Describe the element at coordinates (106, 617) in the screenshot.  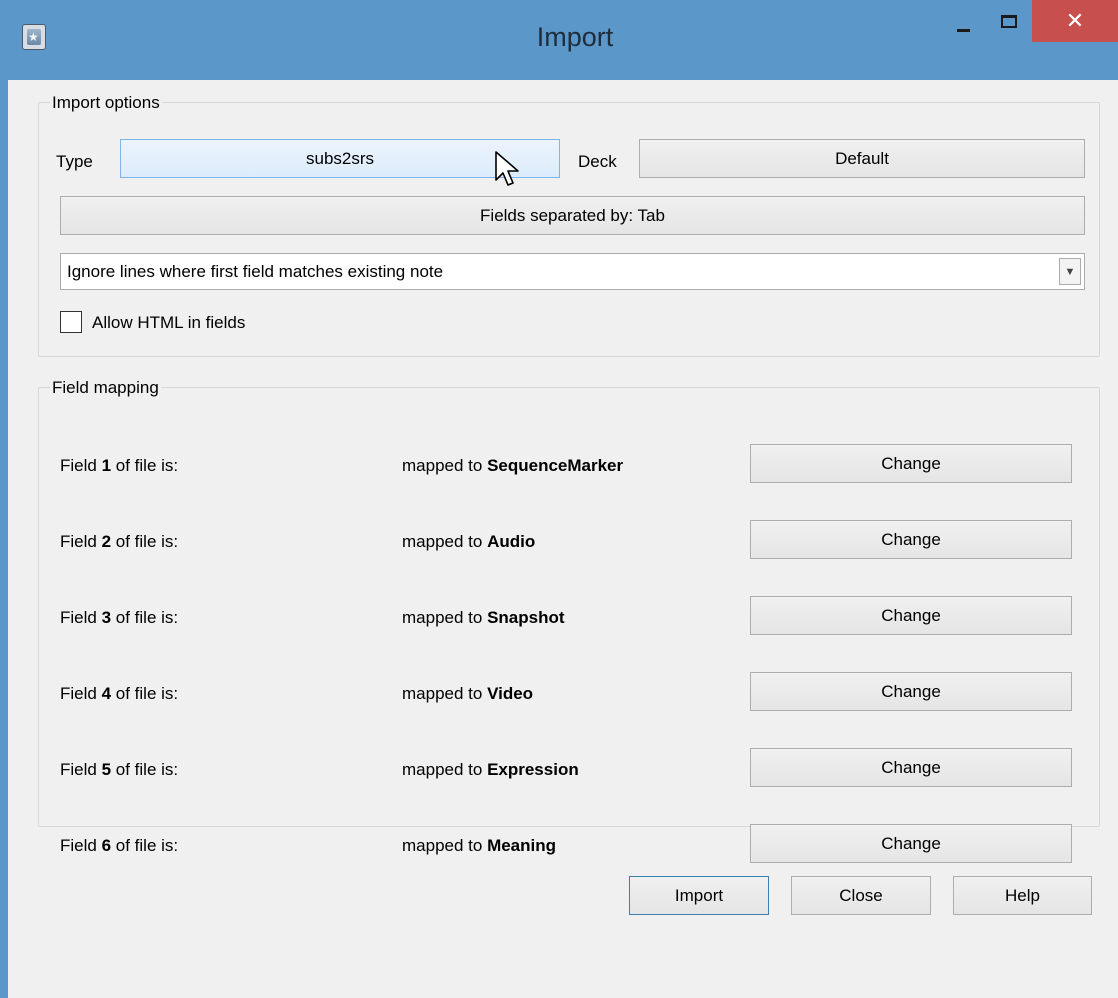
I see `field-number: 3` at that location.